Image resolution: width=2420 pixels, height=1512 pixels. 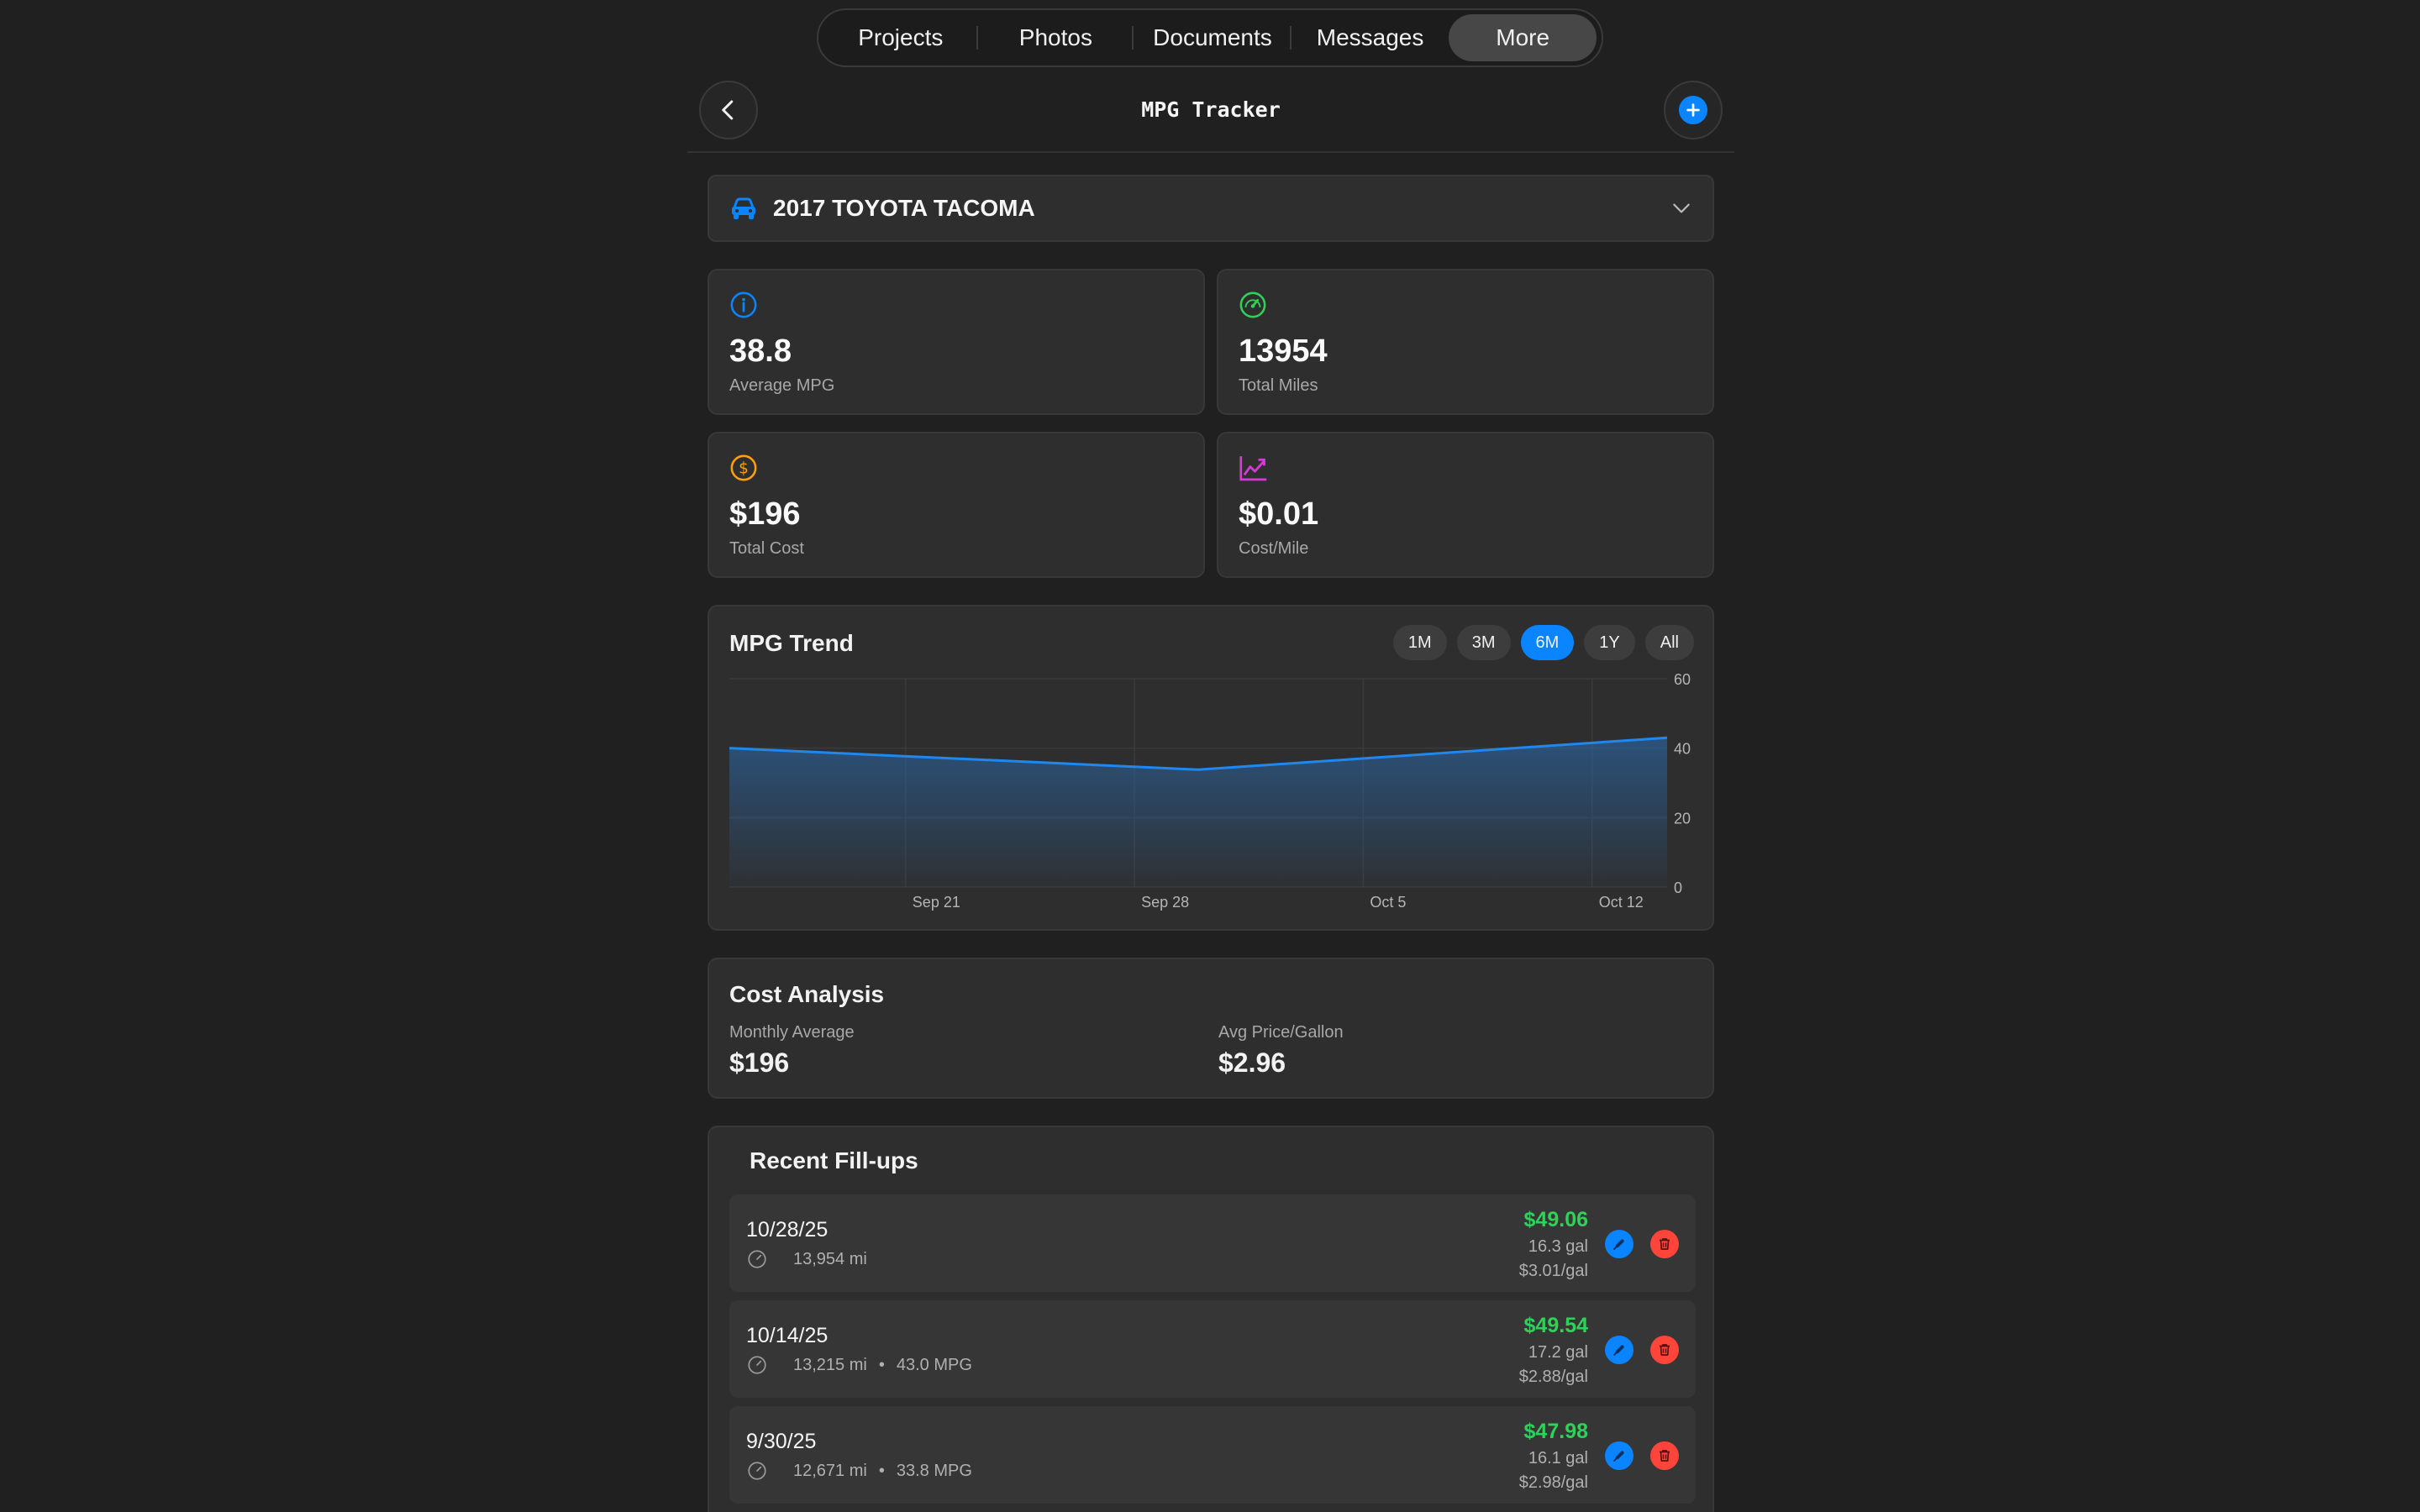 I want to click on fillup-amounts: $47.98 16.1 gal $2.98/gal, so click(x=1554, y=1456).